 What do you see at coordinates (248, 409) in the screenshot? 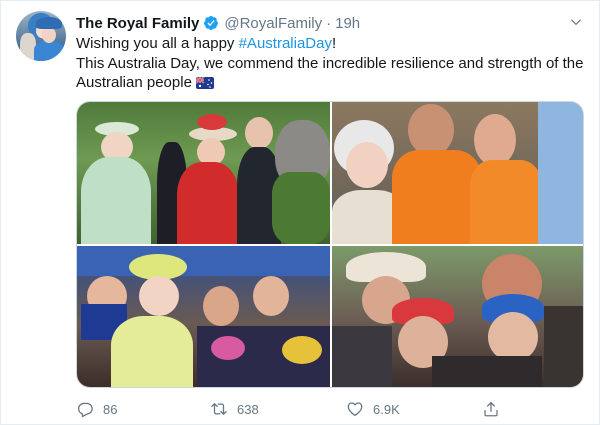
I see `retweet-count: 638` at bounding box center [248, 409].